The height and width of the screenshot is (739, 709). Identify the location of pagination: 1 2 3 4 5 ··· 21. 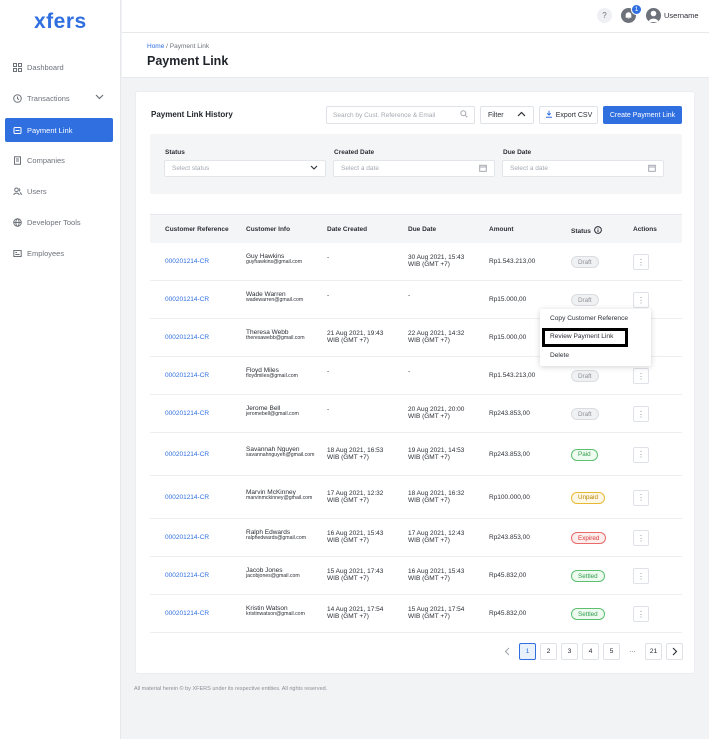
(590, 651).